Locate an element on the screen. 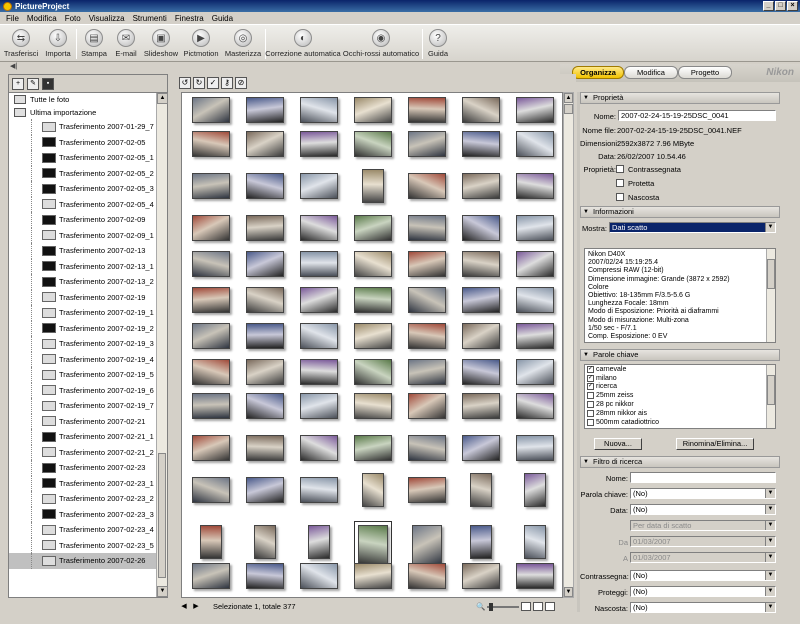 Image resolution: width=800 pixels, height=624 pixels. tab-organize: Organizza is located at coordinates (598, 72).